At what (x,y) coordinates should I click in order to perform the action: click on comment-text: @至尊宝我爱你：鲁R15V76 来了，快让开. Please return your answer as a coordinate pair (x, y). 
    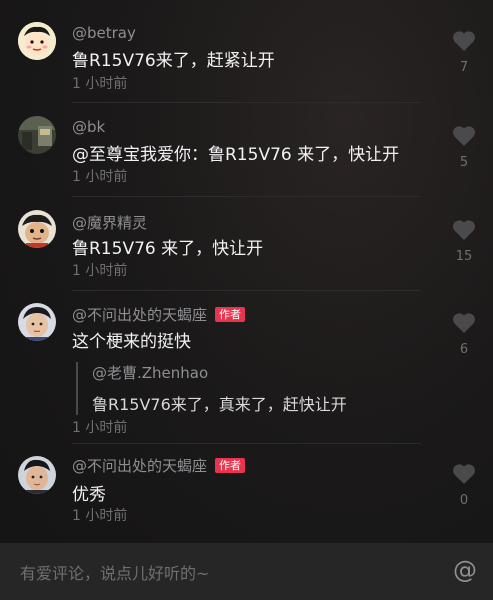
    Looking at the image, I should click on (236, 155).